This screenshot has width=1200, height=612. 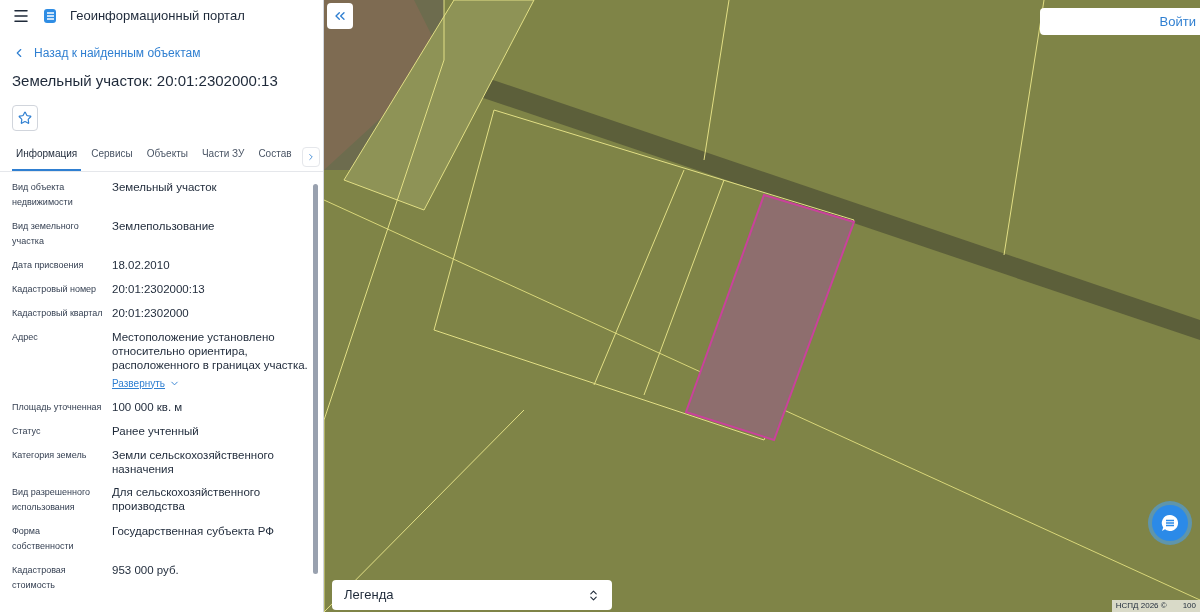 What do you see at coordinates (112, 158) in the screenshot?
I see `tab: Сервисы` at bounding box center [112, 158].